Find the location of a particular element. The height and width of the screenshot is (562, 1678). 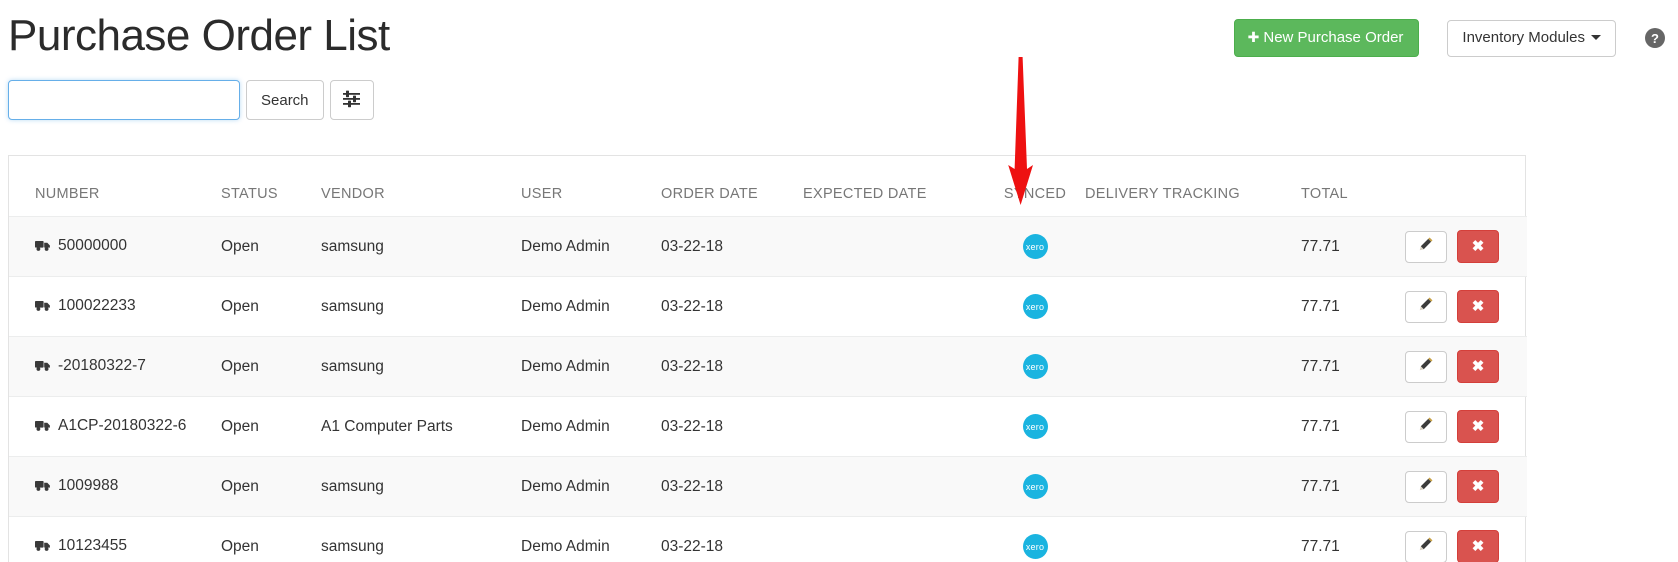

cell-number: -20180322-7 is located at coordinates (115, 366).